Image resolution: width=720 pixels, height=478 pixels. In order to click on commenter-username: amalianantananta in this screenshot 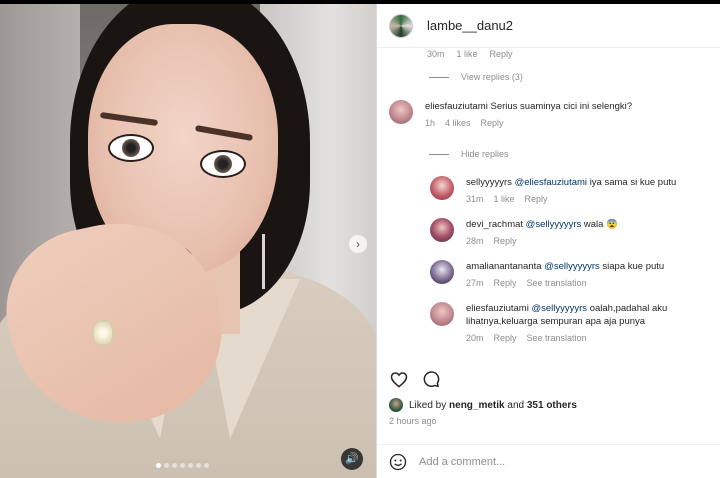, I will do `click(504, 266)`.